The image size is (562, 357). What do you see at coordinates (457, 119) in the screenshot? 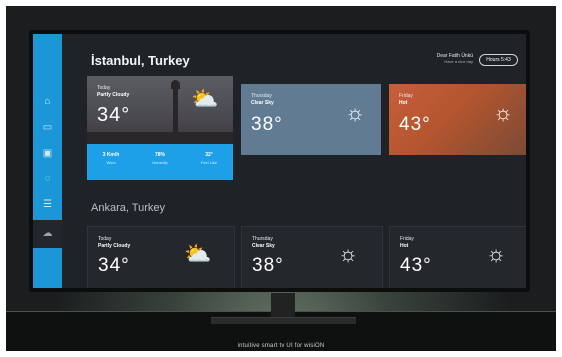
I see `weather-card-friday-istanbul: Friday Hot 43° ☼` at bounding box center [457, 119].